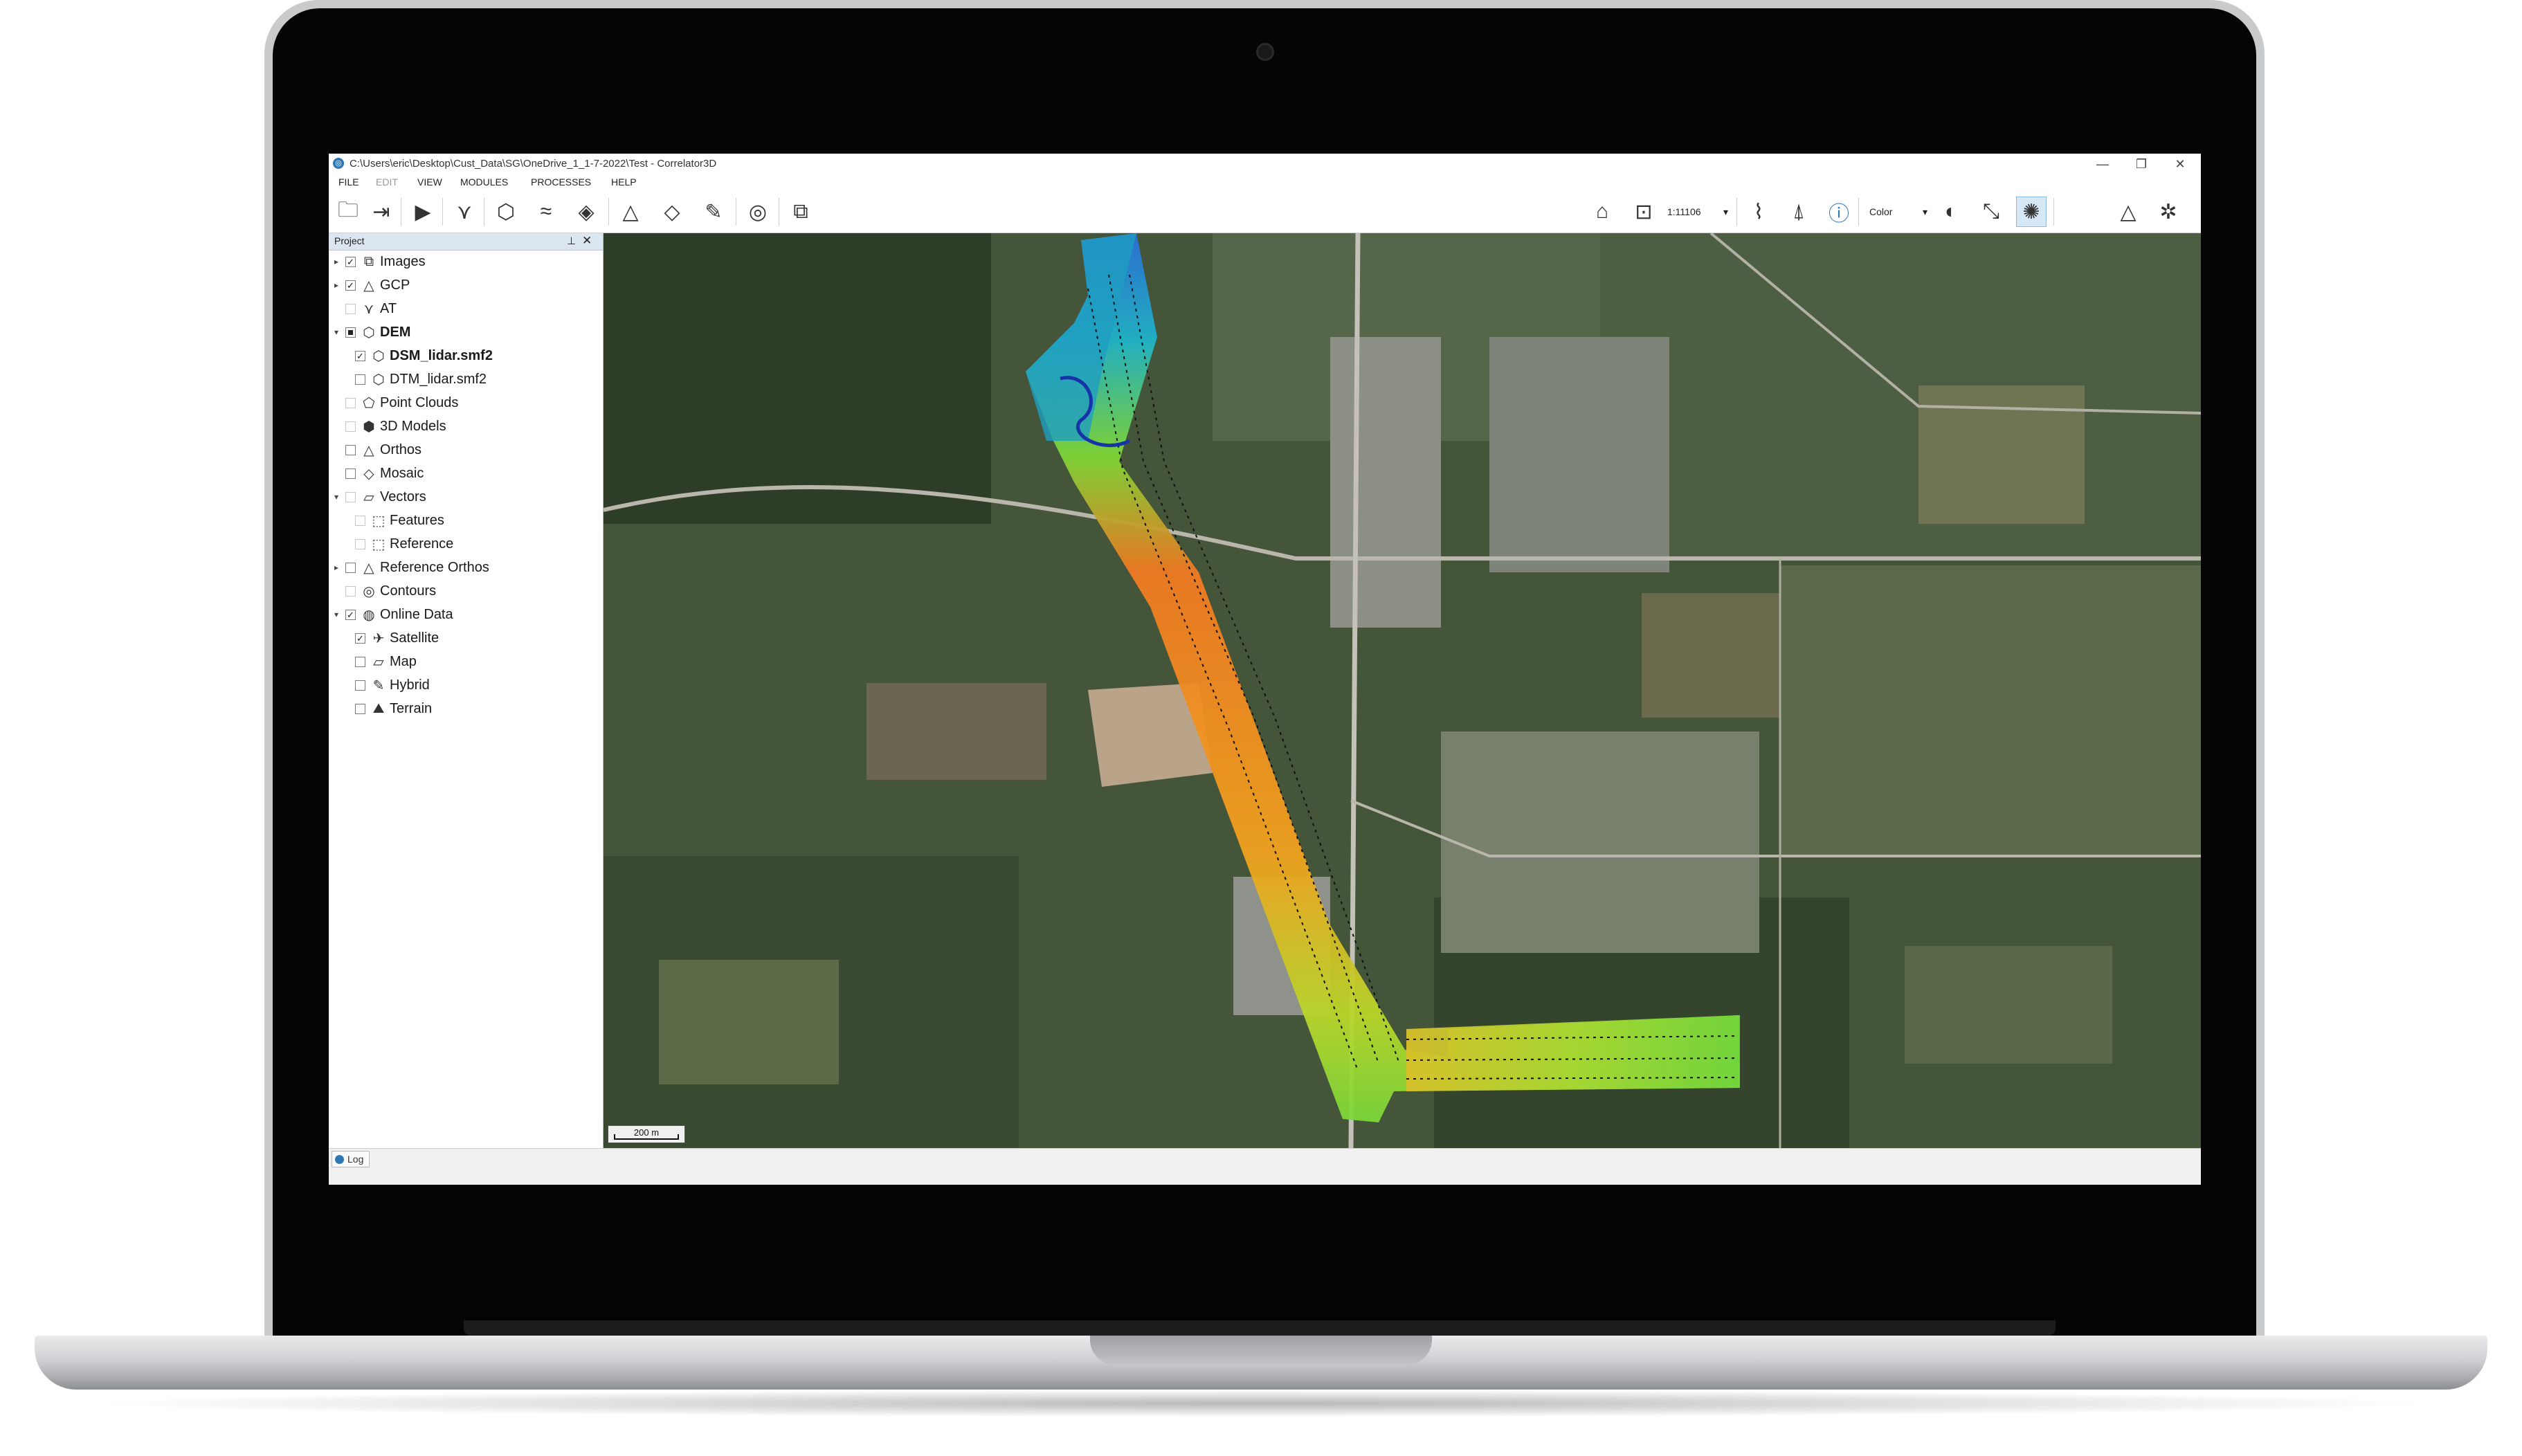  Describe the element at coordinates (387, 182) in the screenshot. I see `menu-edit: EDIT` at that location.